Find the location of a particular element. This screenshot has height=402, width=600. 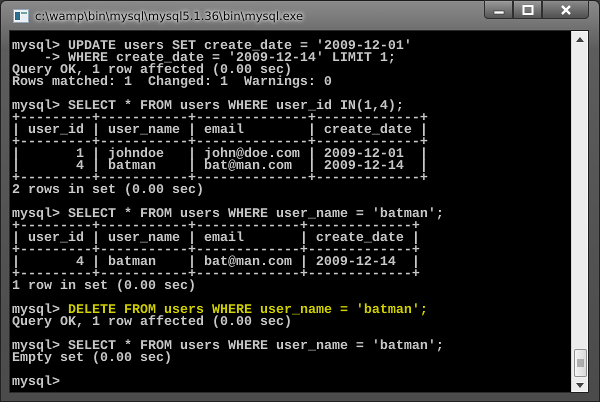

close-button is located at coordinates (565, 9).